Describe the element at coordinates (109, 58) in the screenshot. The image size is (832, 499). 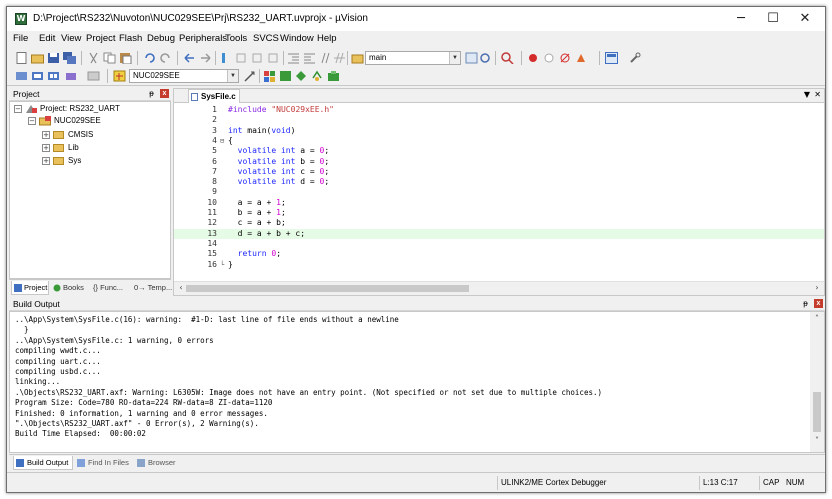
I see `copy-icon` at that location.